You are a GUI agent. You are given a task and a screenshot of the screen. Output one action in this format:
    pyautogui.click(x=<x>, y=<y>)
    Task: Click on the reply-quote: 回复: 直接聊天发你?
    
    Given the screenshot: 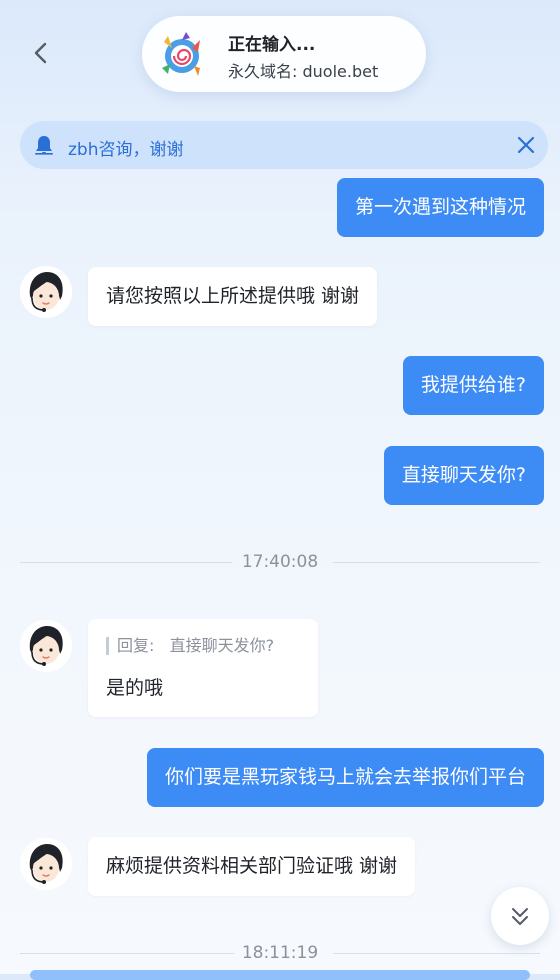 What is the action you would take?
    pyautogui.click(x=203, y=646)
    